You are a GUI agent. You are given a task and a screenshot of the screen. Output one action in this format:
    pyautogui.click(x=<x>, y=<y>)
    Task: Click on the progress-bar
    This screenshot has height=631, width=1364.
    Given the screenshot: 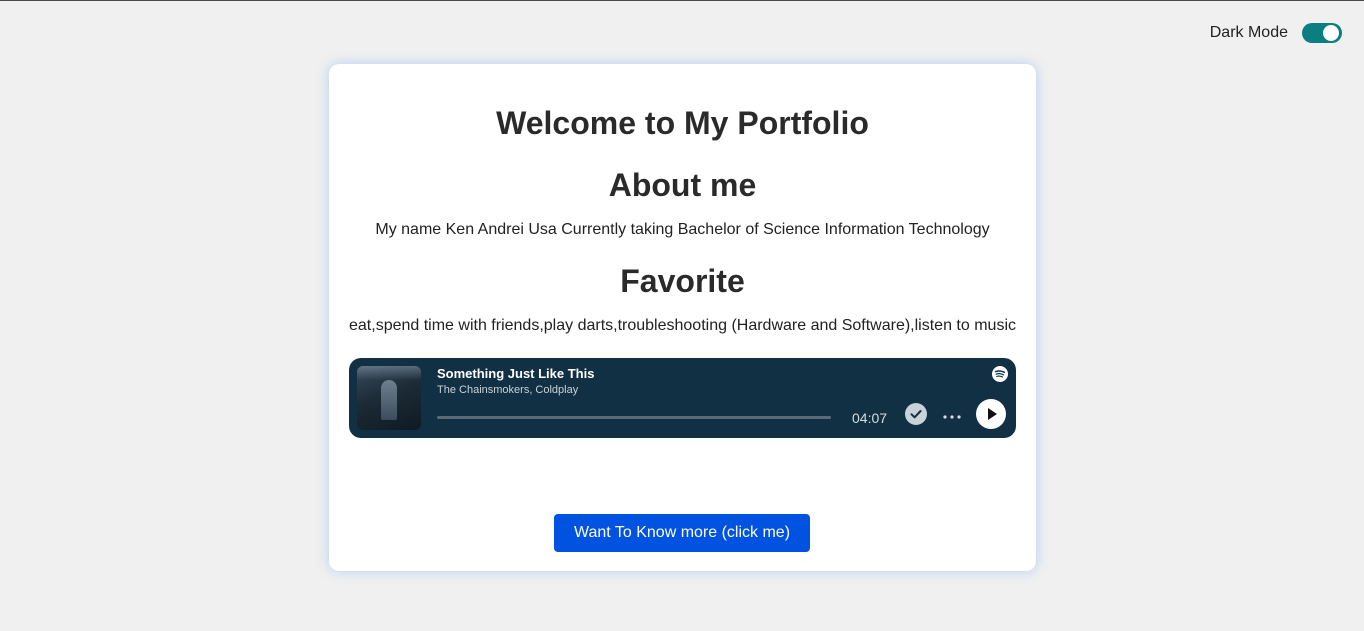 What is the action you would take?
    pyautogui.click(x=634, y=417)
    